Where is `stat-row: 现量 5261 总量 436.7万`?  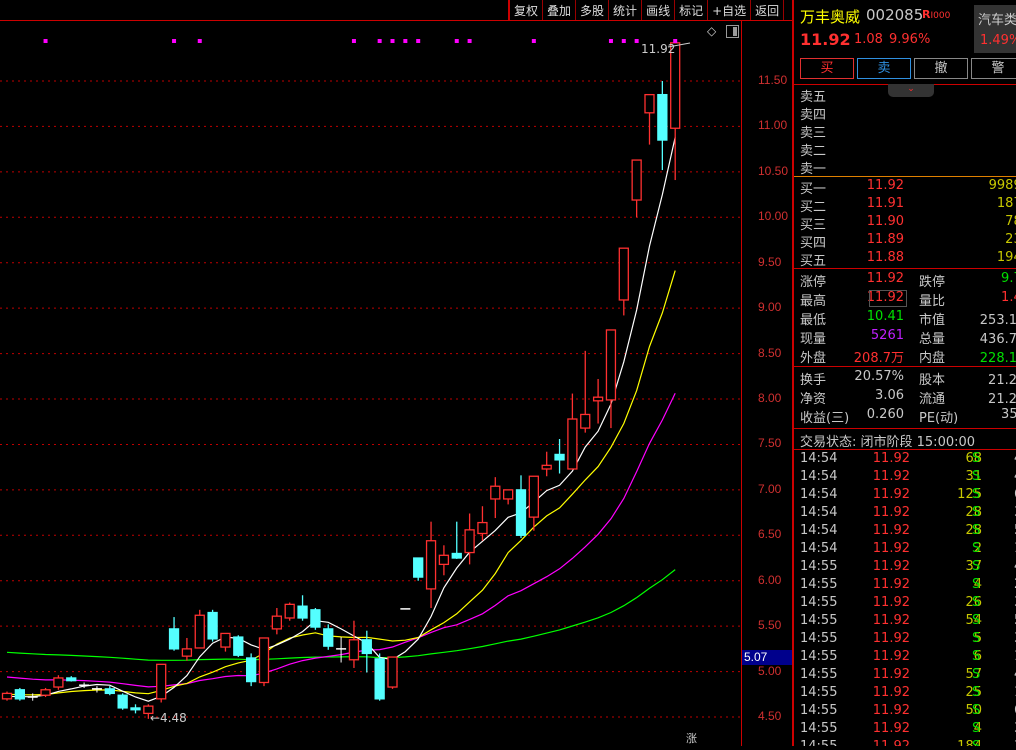
stat-row: 现量 5261 总量 436.7万 is located at coordinates (908, 337).